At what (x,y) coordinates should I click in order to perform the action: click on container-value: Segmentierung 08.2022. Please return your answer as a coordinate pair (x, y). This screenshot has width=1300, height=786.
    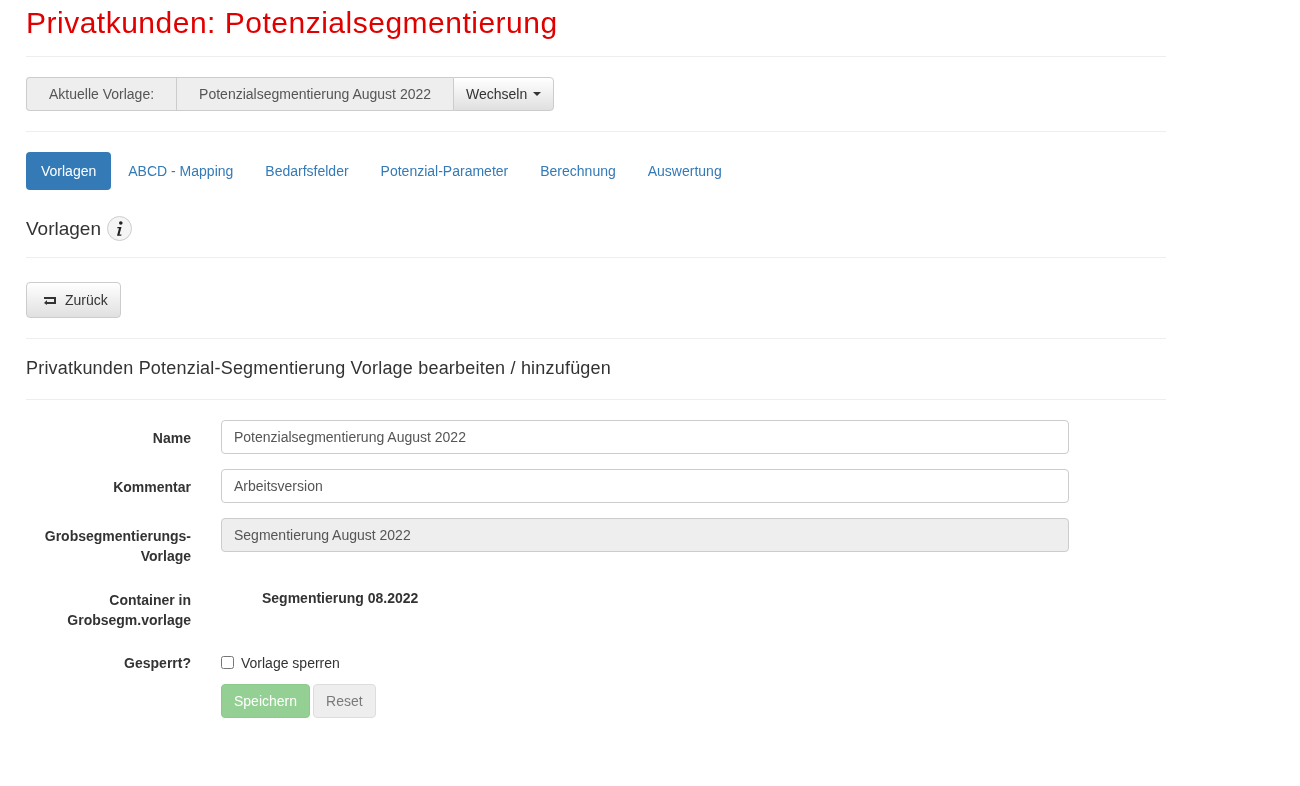
    Looking at the image, I should click on (340, 598).